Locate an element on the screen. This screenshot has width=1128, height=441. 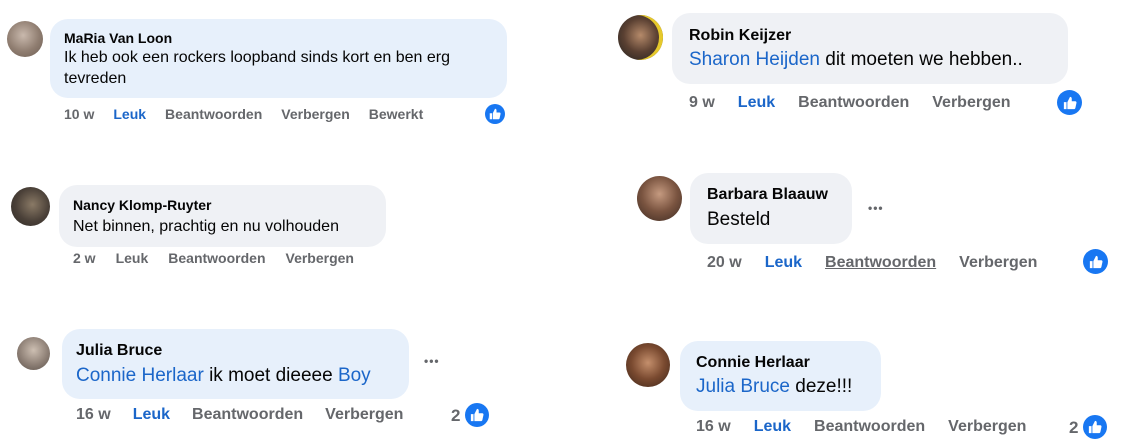
comment-author: Nancy Klomp-Ruyter is located at coordinates (142, 205).